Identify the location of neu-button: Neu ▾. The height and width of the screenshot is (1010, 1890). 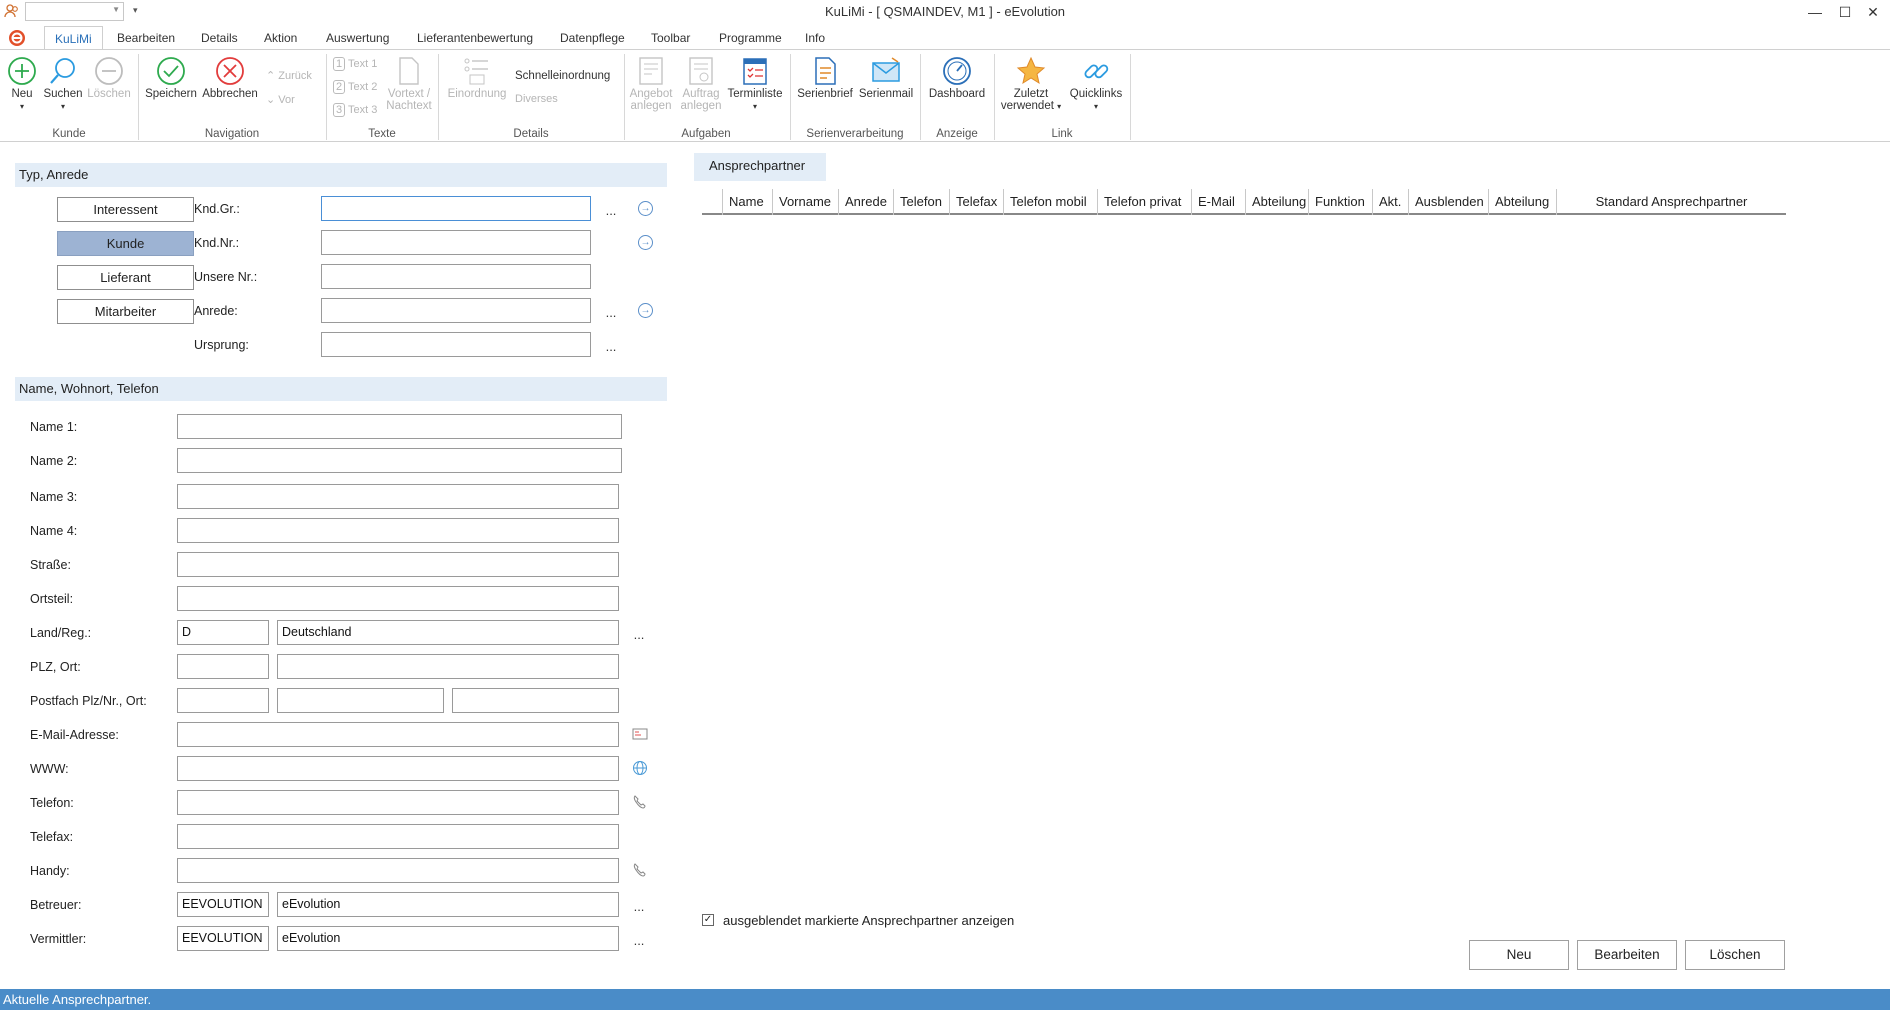
(22, 84).